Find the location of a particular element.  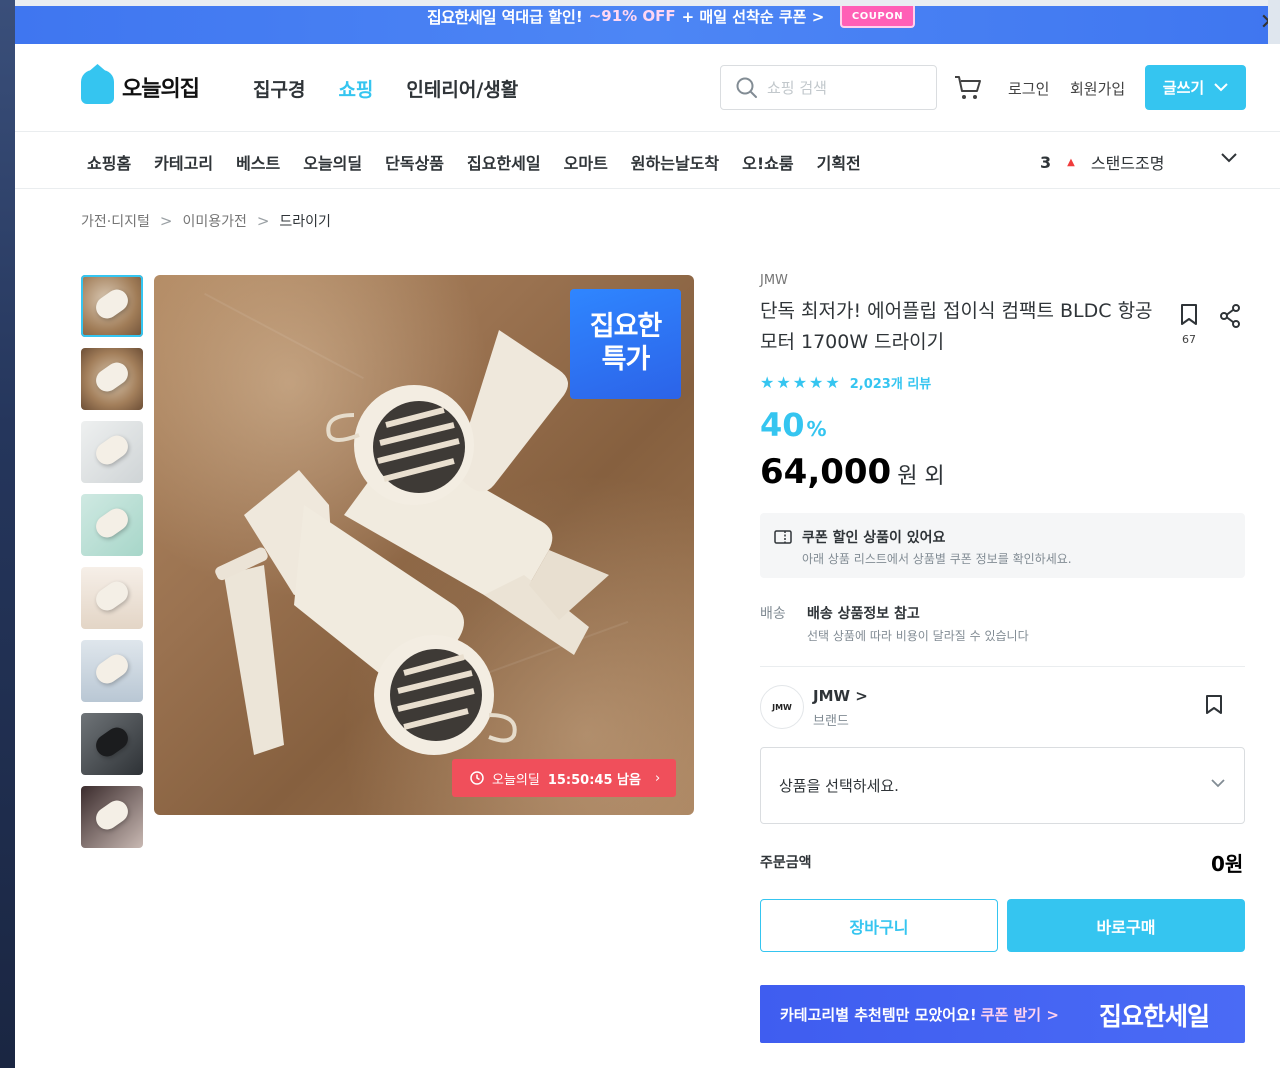

trending-keyword: 3 ▲ 스탠드조명 is located at coordinates (1102, 162).